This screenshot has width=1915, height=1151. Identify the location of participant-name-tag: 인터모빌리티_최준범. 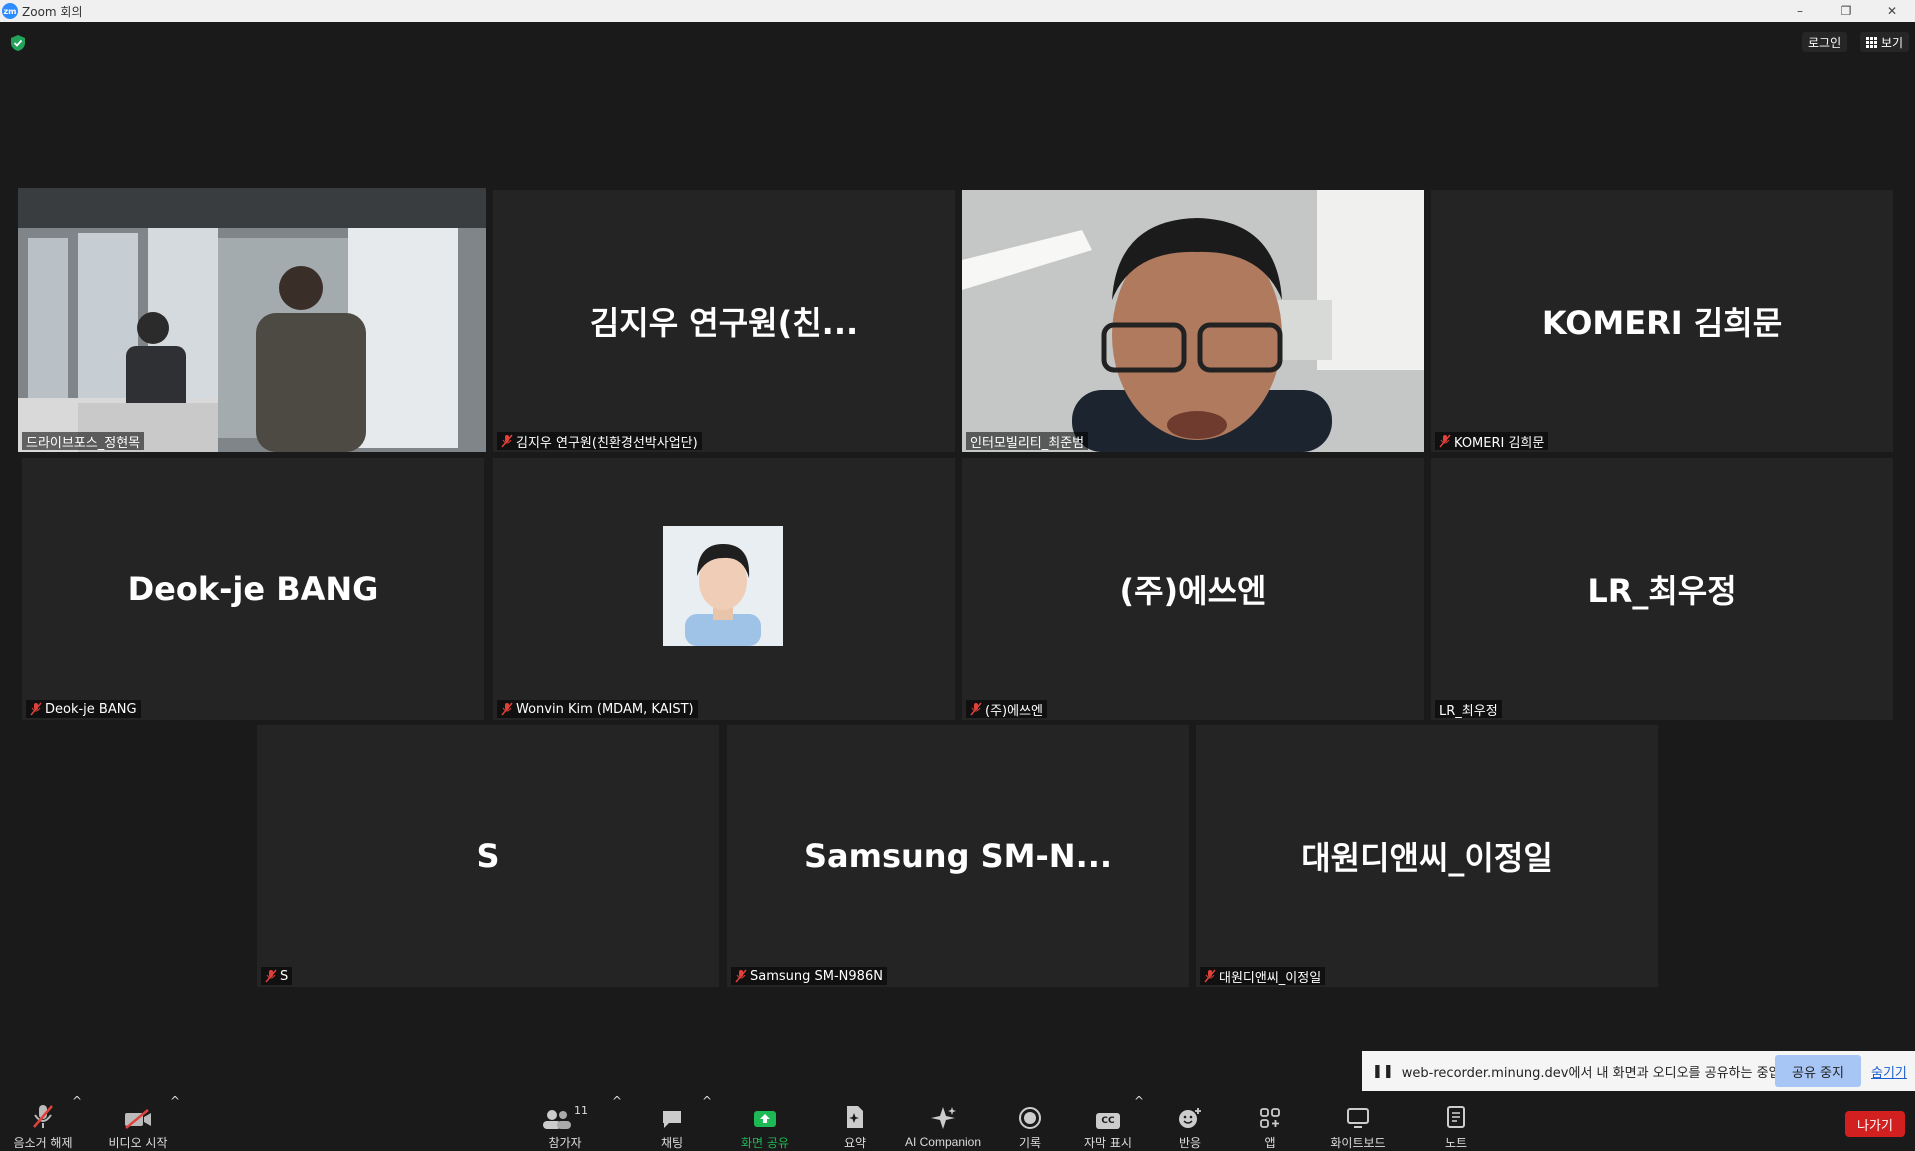
(1027, 441).